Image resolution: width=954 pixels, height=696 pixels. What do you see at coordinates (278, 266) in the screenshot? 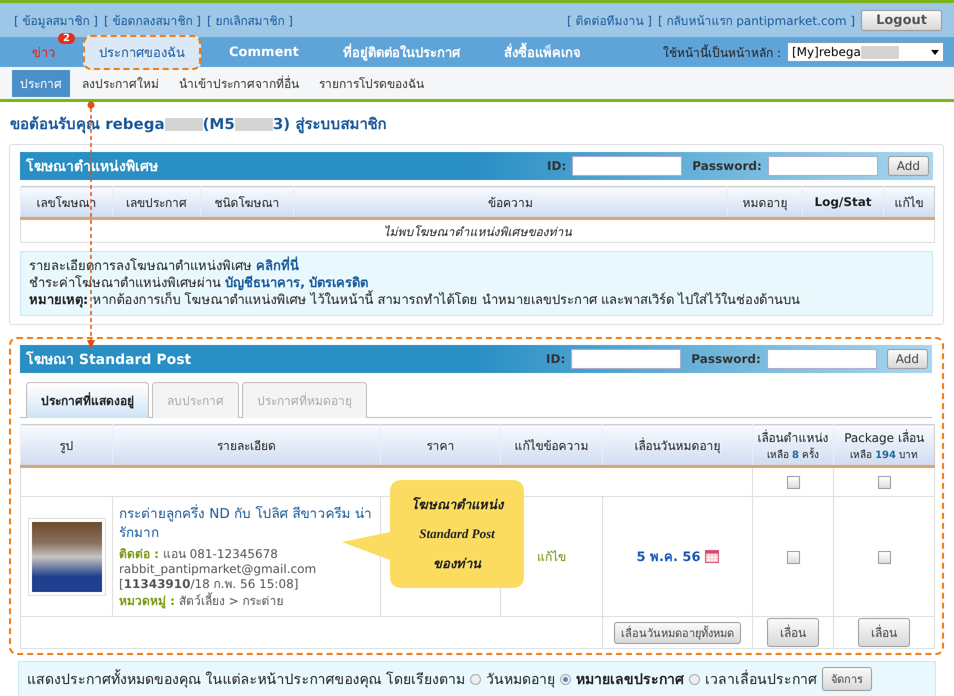
I see `info-link: คลิกที่นี่` at bounding box center [278, 266].